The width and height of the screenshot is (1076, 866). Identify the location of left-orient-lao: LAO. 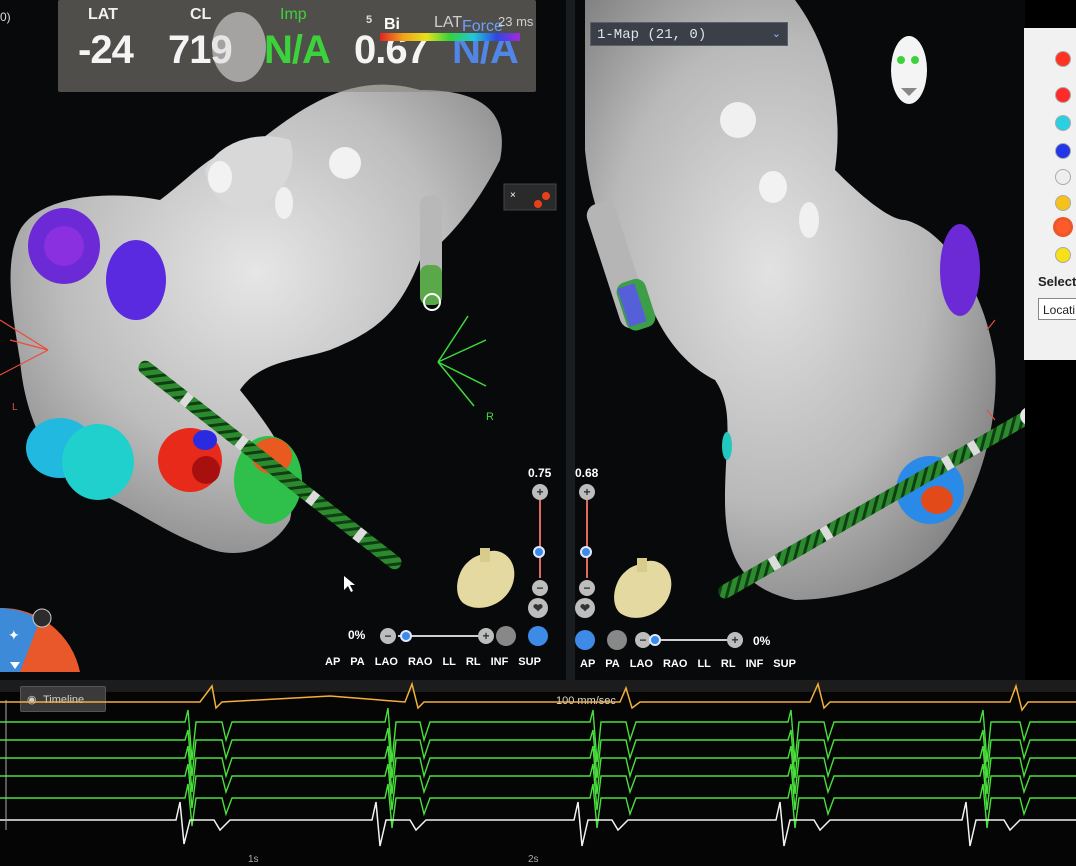
(386, 662).